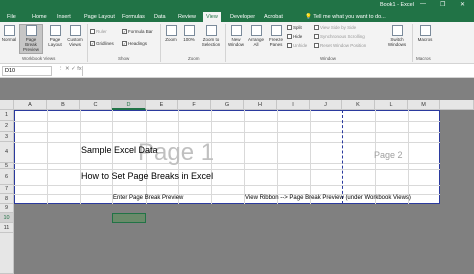  I want to click on window-title: Book1 - Excel, so click(397, 5).